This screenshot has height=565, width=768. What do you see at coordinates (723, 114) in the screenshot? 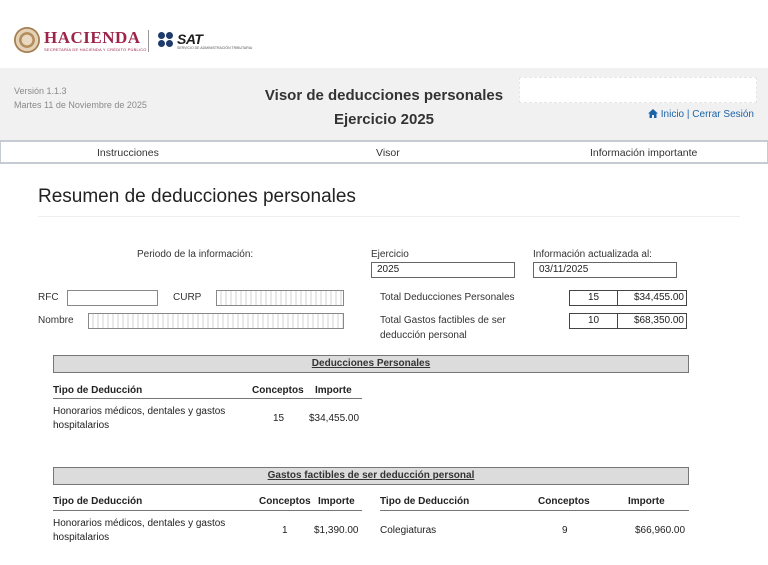
I see `cerrar-sesion-link: Cerrar Sesión` at bounding box center [723, 114].